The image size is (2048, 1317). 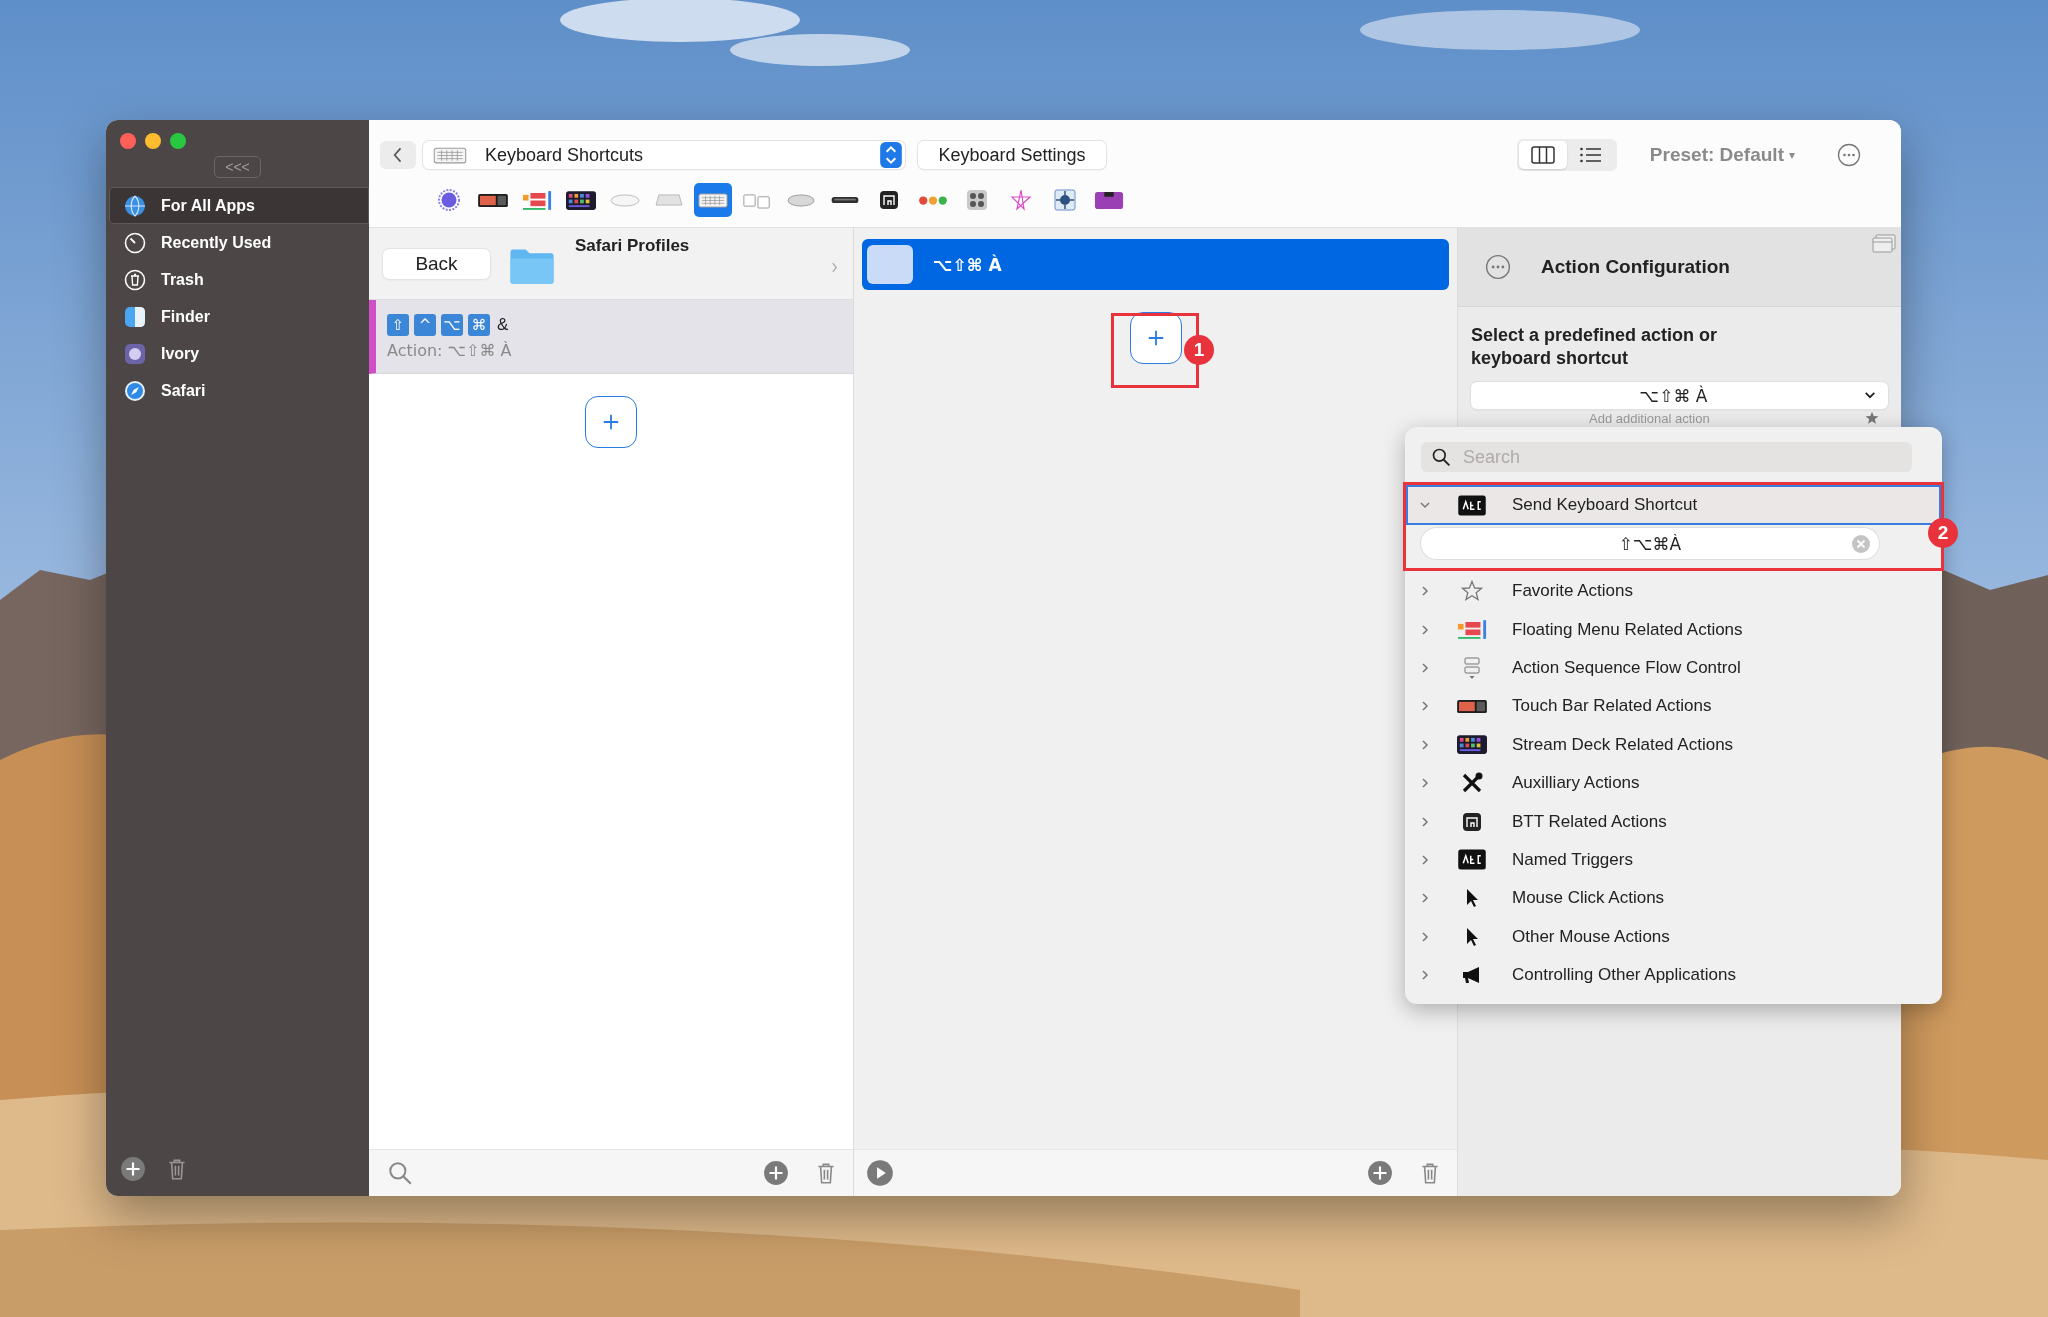 What do you see at coordinates (1673, 706) in the screenshot?
I see `menu-item: Touch Bar Related Actions` at bounding box center [1673, 706].